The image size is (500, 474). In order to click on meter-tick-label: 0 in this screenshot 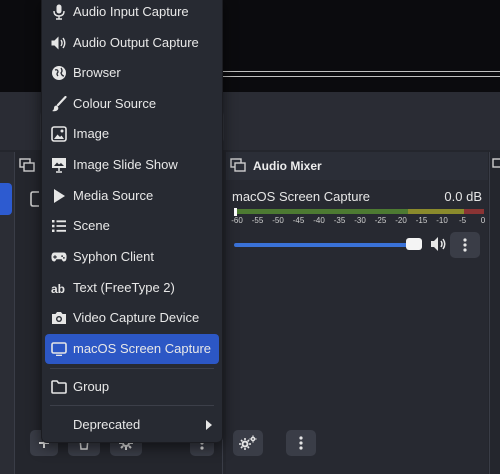, I will do `click(483, 220)`.